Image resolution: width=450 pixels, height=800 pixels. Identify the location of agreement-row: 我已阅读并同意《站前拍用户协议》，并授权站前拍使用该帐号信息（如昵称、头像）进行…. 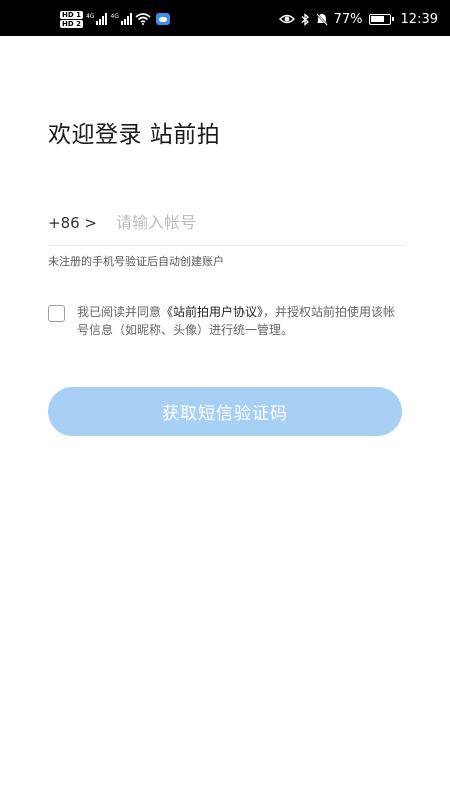
(226, 321).